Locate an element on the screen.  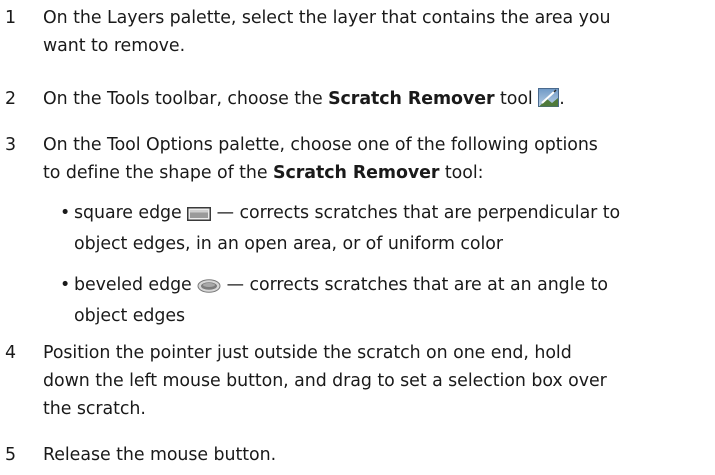
step-text: the scratch. is located at coordinates (376, 409).